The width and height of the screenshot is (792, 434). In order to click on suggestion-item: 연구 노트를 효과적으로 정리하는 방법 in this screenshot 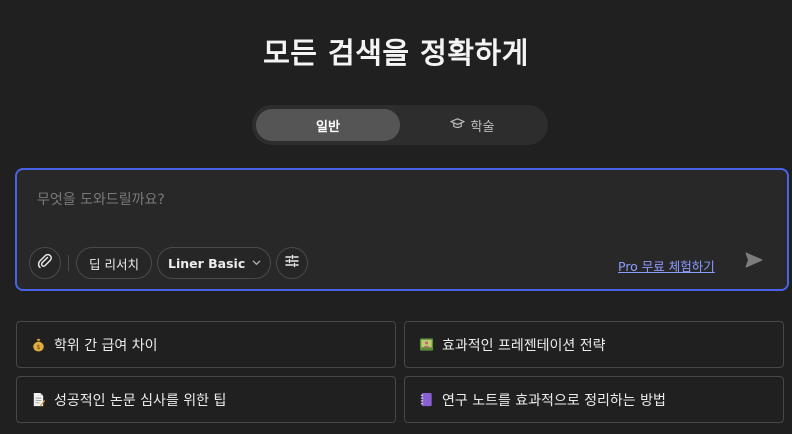, I will do `click(594, 399)`.